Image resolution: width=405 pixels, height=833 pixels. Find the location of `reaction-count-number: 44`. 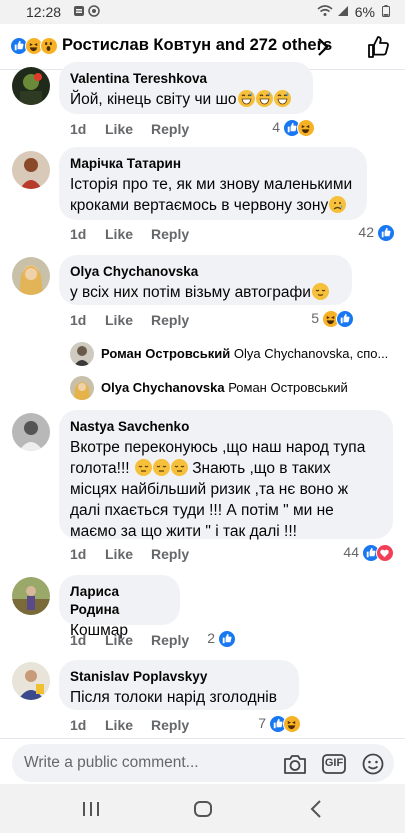

reaction-count-number: 44 is located at coordinates (351, 552).